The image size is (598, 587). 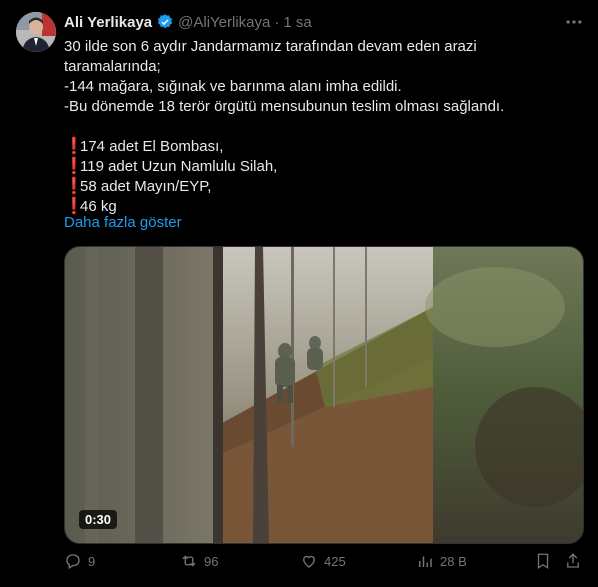 I want to click on avatar, so click(x=36, y=32).